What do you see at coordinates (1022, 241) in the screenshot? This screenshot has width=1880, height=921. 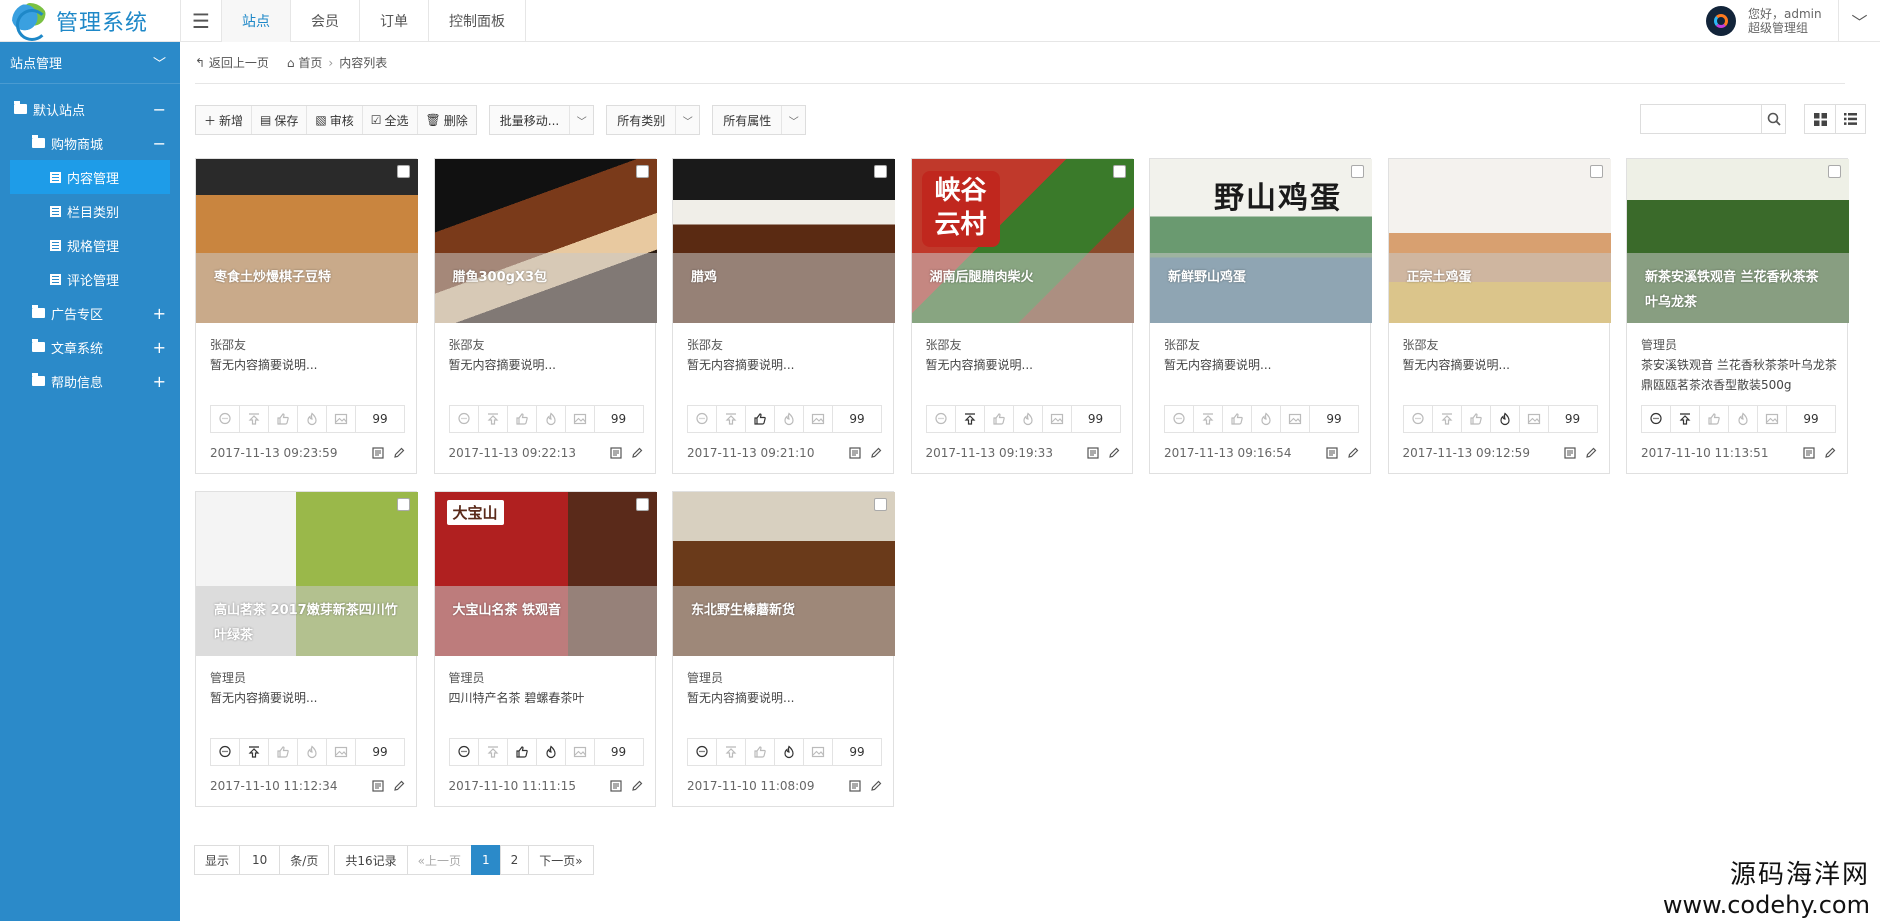 I see `product-image: 峡谷 云村 湖南后腿腊肉柴火` at bounding box center [1022, 241].